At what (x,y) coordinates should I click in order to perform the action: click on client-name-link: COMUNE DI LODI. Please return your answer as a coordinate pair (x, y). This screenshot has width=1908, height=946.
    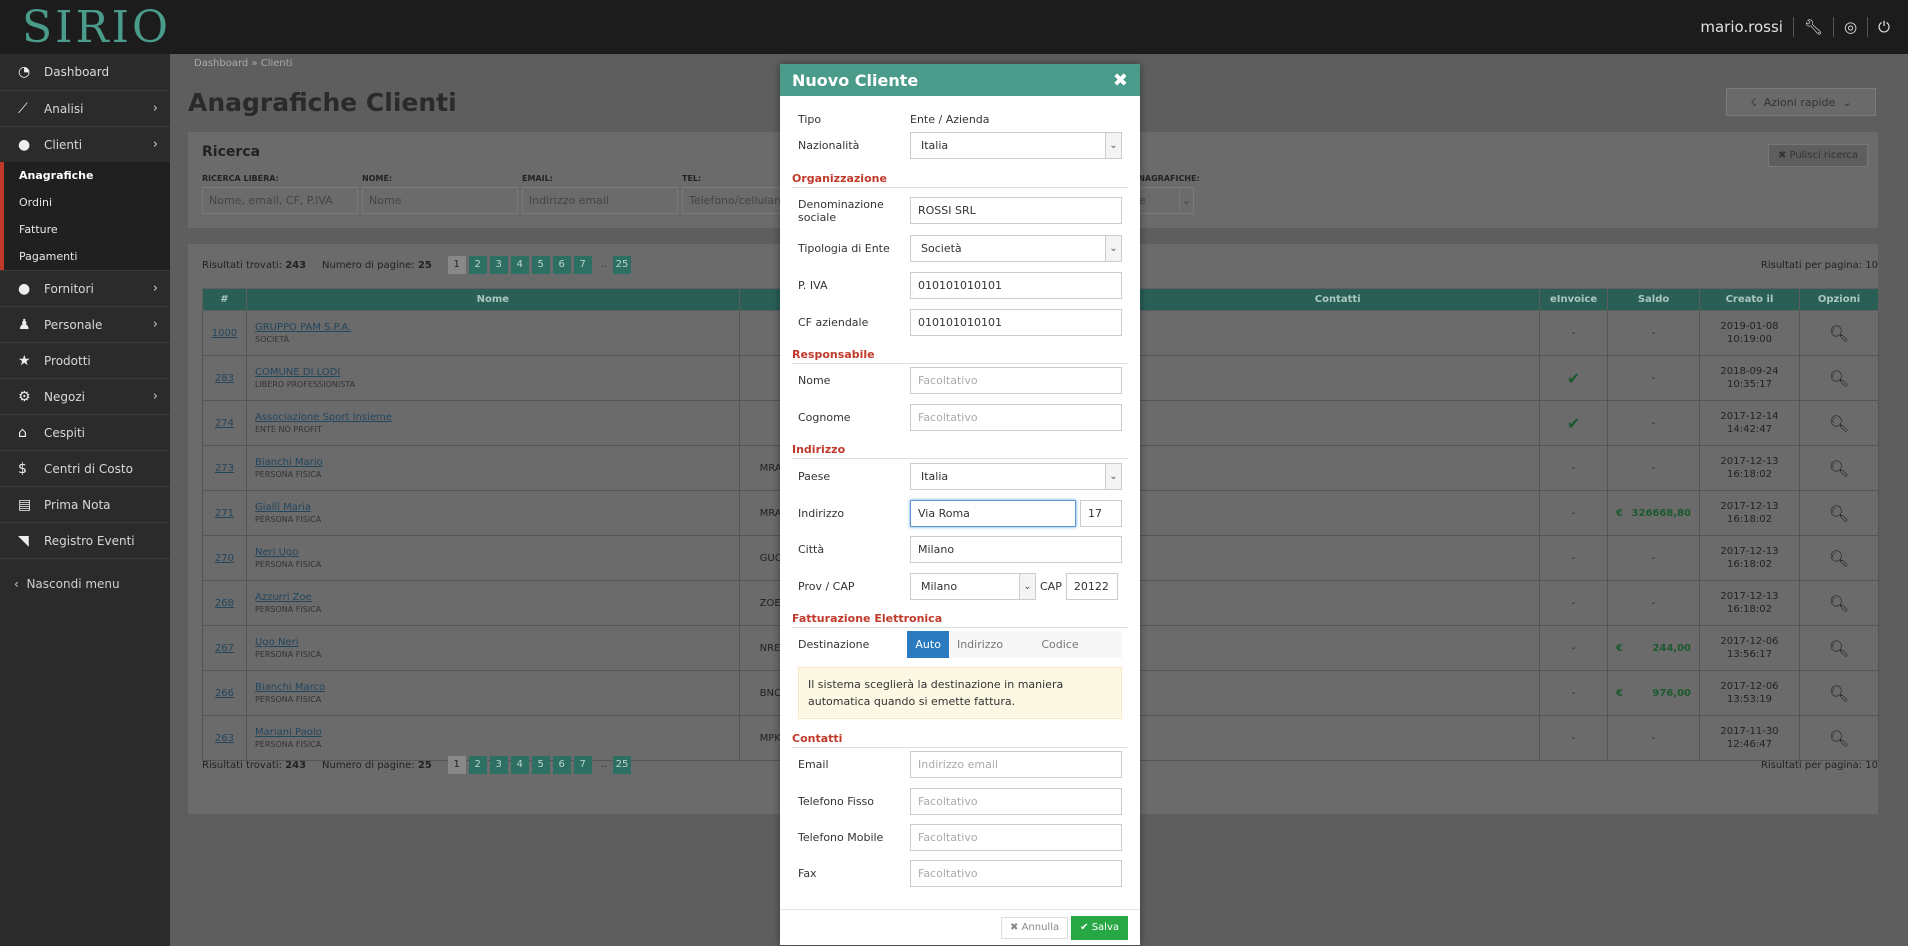
    Looking at the image, I should click on (297, 372).